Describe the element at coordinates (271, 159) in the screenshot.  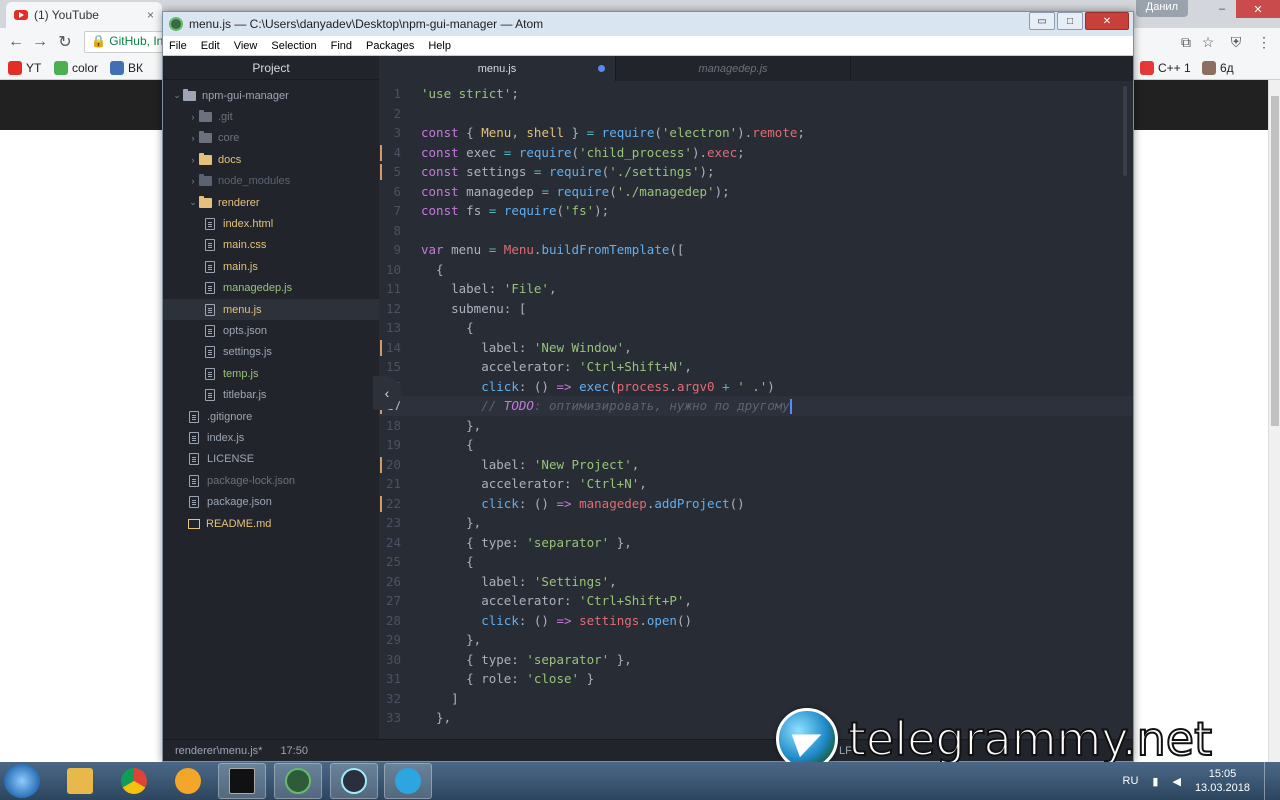
I see `tree-folder: › docs` at that location.